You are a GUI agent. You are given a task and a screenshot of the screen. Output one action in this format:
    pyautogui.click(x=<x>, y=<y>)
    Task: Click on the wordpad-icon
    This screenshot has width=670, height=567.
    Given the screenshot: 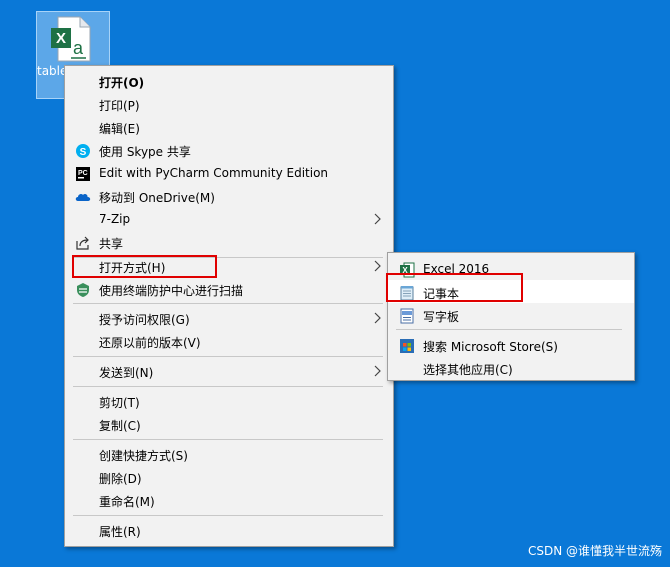 What is the action you would take?
    pyautogui.click(x=407, y=316)
    